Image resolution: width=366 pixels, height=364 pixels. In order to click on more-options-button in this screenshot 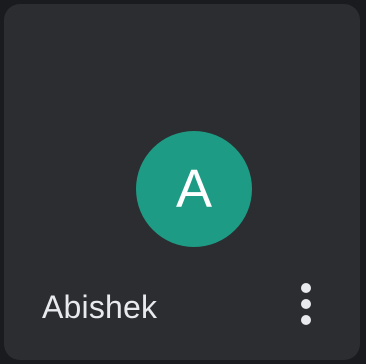, I will do `click(306, 304)`.